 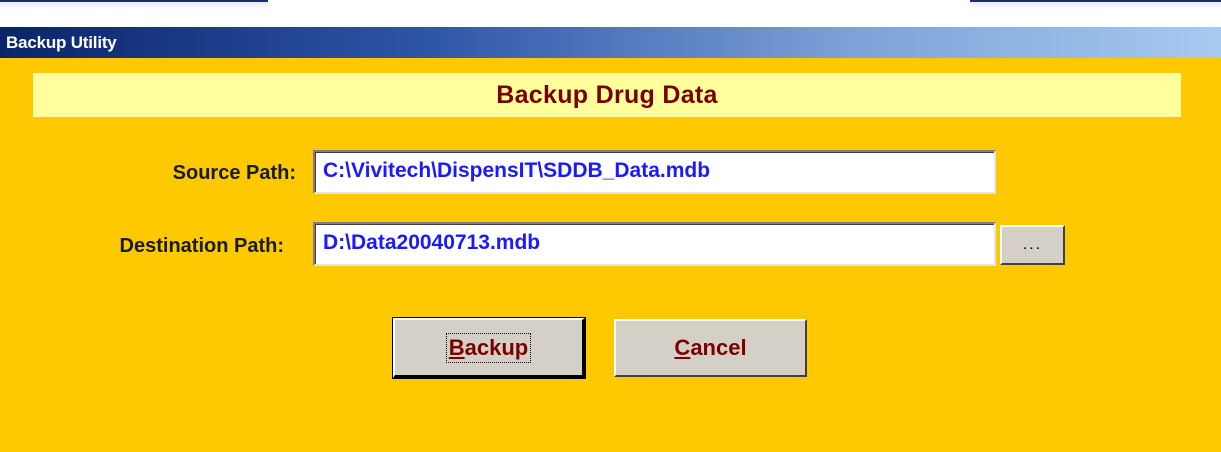 What do you see at coordinates (61, 42) in the screenshot?
I see `window-title: Backup Utility` at bounding box center [61, 42].